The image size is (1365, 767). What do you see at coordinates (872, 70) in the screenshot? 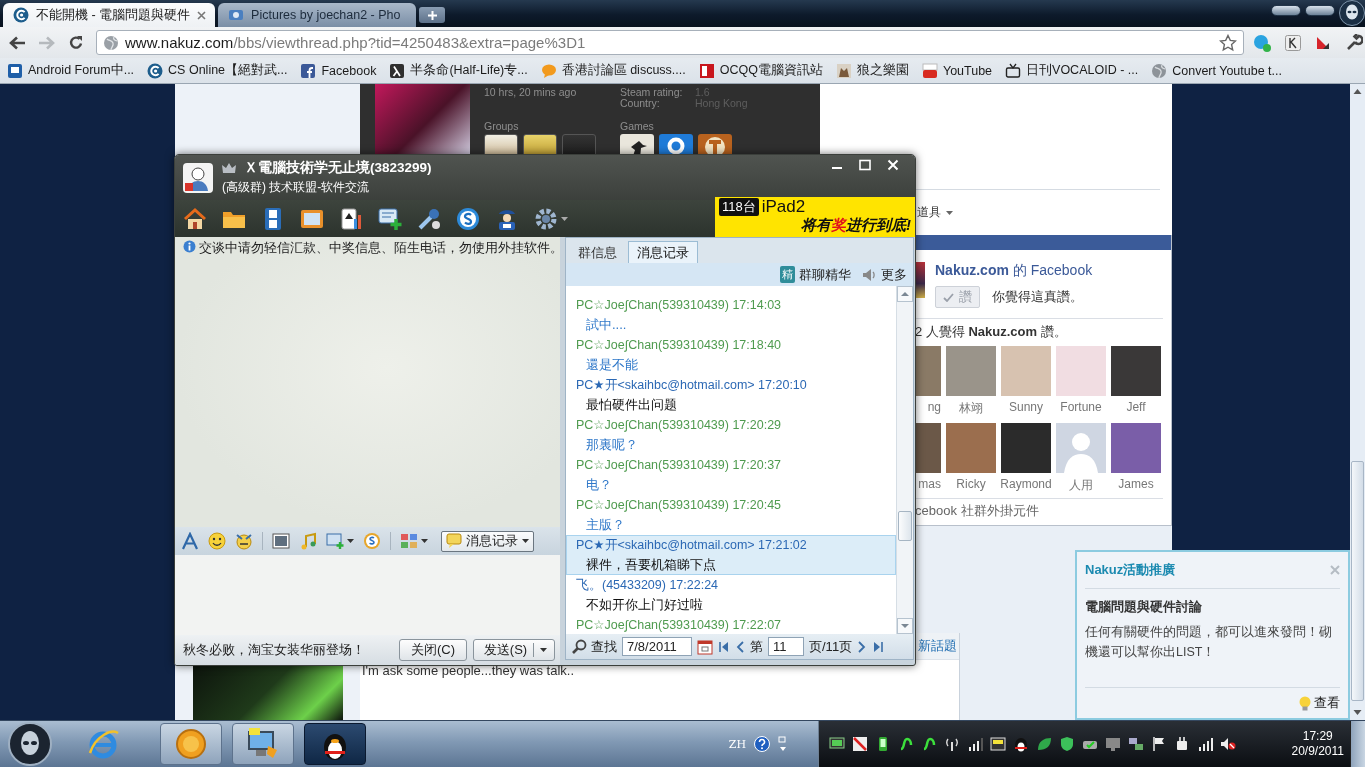
I see `bookmark-link: 狼之樂園` at bounding box center [872, 70].